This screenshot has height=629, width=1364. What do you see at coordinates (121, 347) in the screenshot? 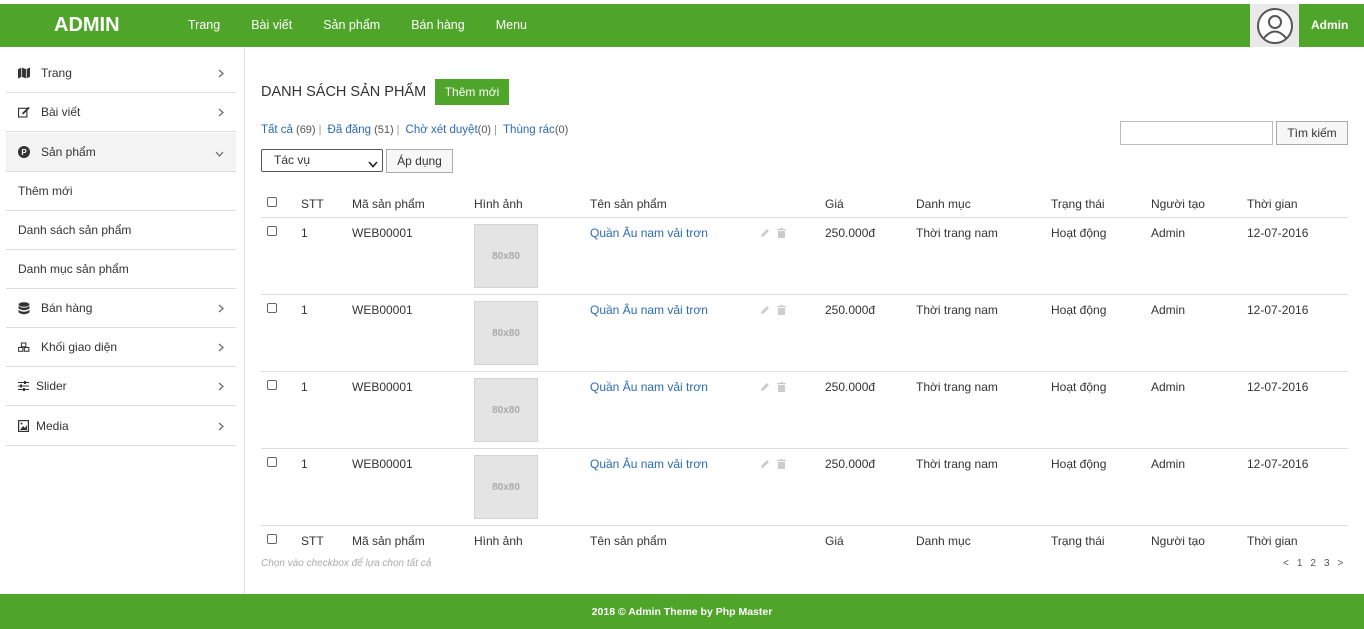
I see `sidebar-item-khoi-giao-dien: Khối giao diện` at bounding box center [121, 347].